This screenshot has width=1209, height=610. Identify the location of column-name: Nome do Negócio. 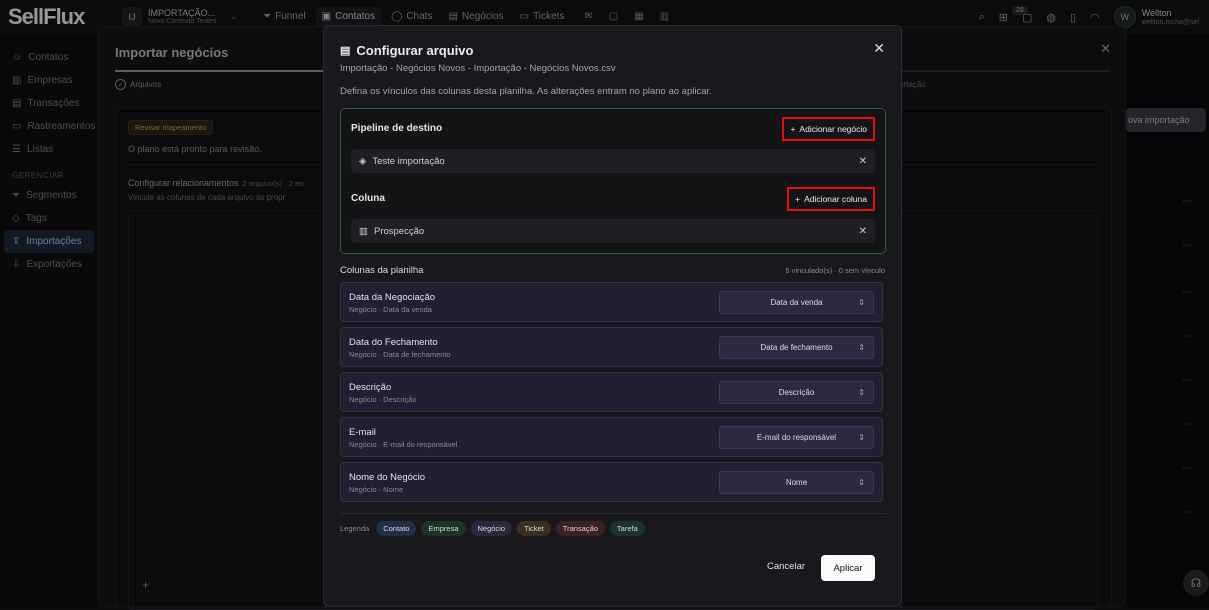
(387, 477).